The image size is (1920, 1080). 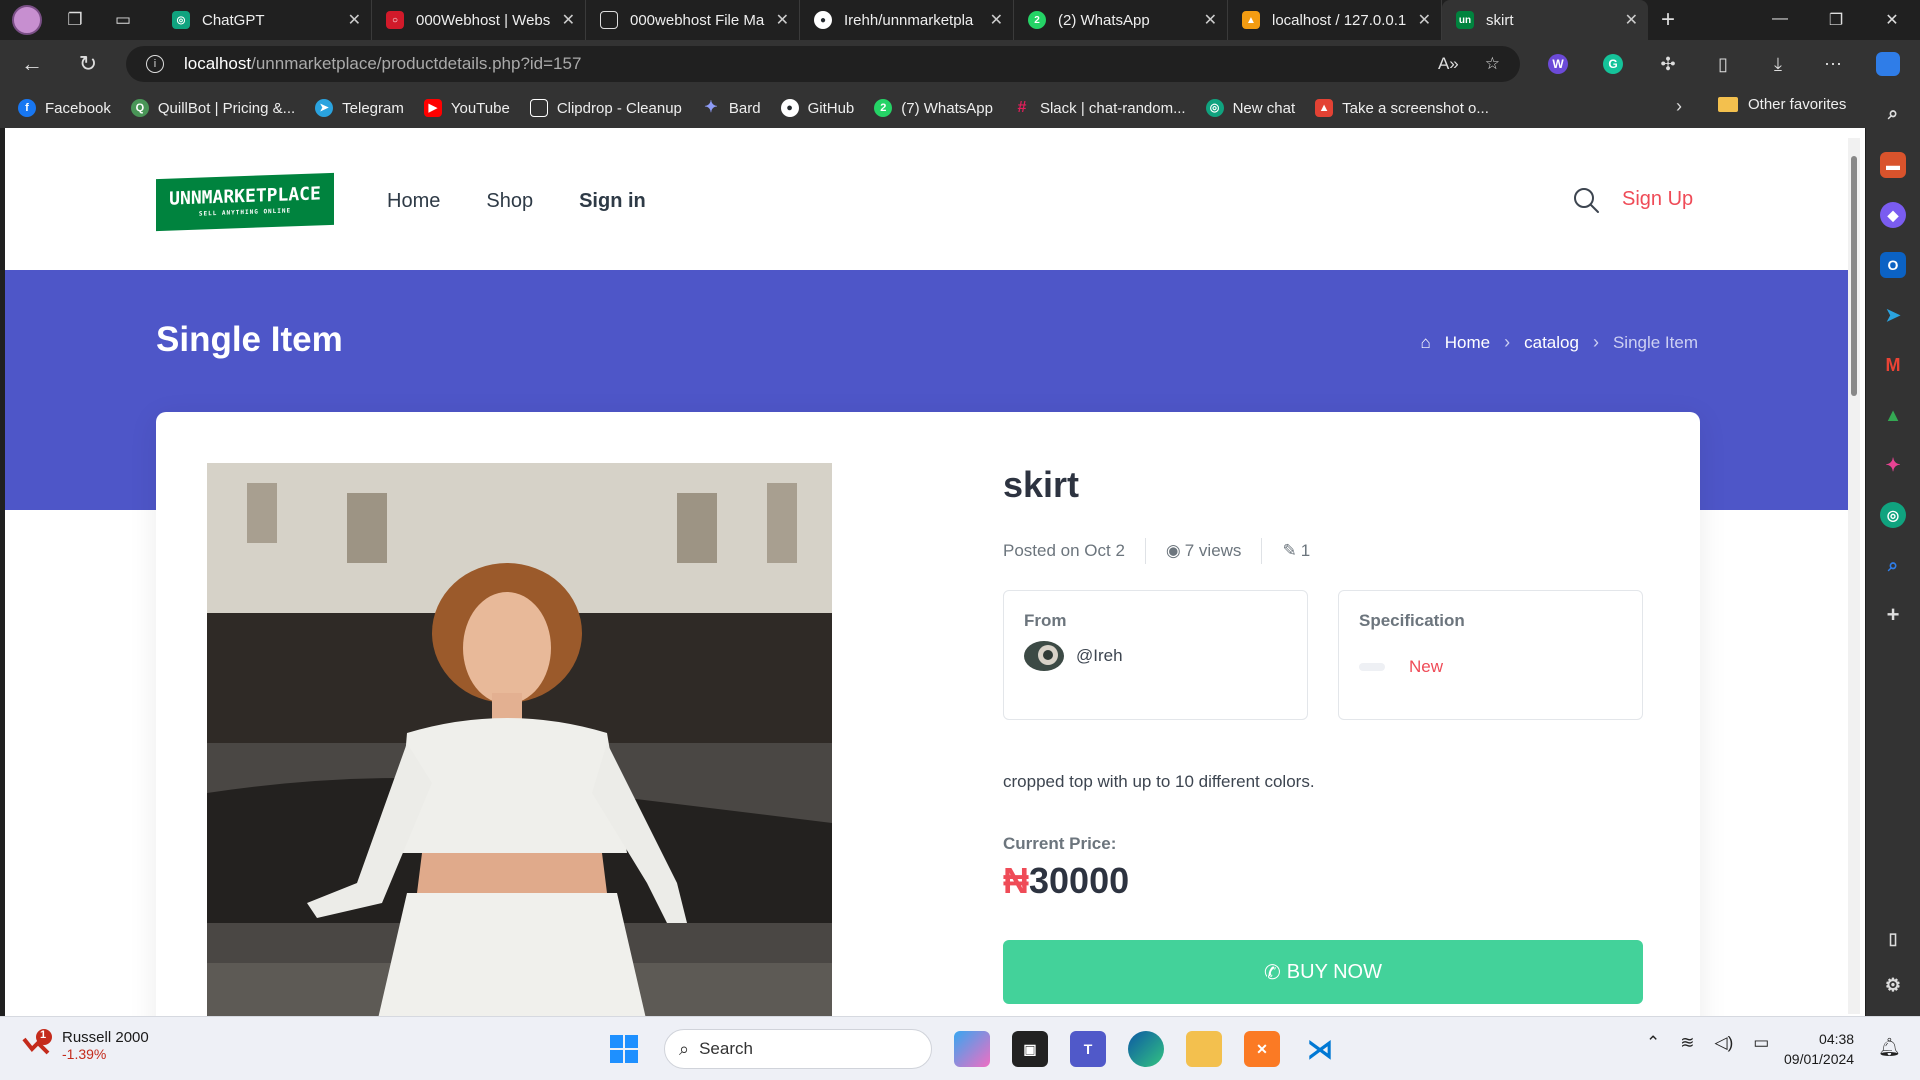 I want to click on split-screen-icon: ▯, so click(x=1723, y=64).